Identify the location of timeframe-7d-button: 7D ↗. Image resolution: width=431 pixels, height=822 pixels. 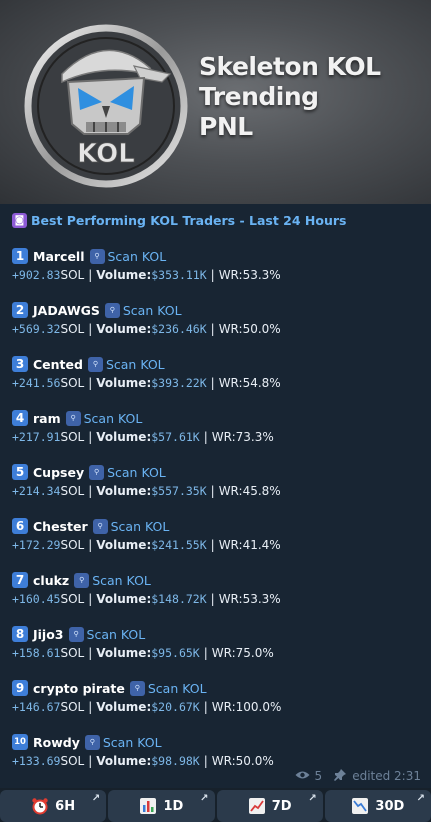
(269, 806).